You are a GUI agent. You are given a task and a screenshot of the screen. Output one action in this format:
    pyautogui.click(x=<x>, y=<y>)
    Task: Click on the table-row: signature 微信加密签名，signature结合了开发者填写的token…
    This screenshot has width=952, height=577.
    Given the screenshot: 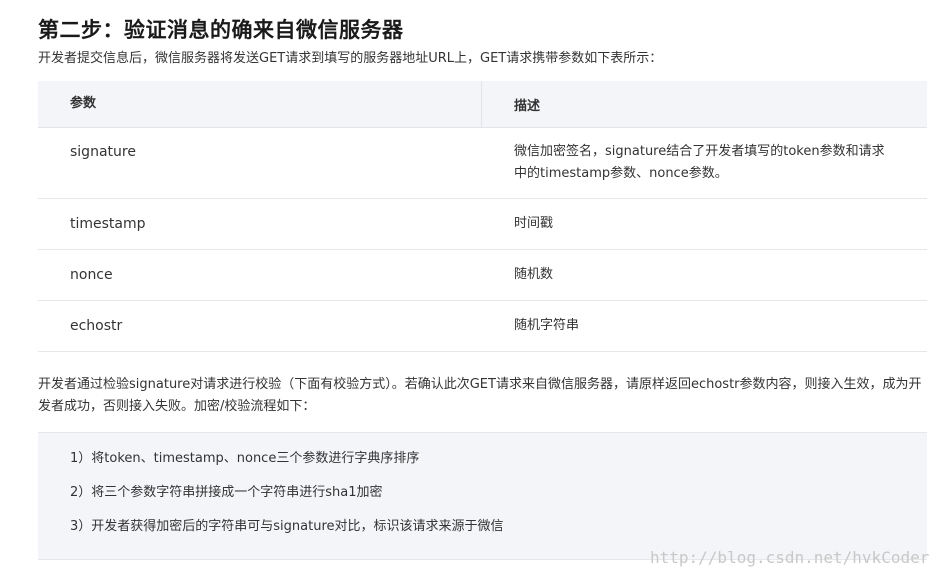 What is the action you would take?
    pyautogui.click(x=482, y=163)
    